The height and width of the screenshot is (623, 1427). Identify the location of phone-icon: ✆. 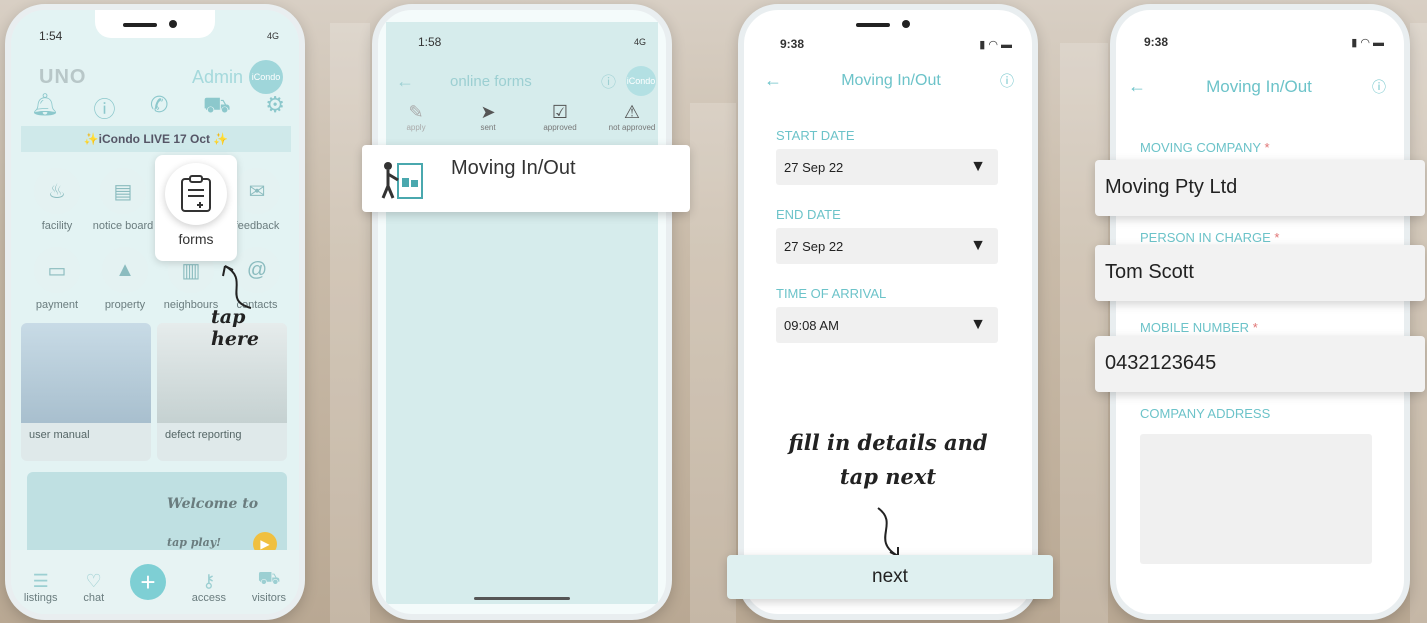
(159, 108).